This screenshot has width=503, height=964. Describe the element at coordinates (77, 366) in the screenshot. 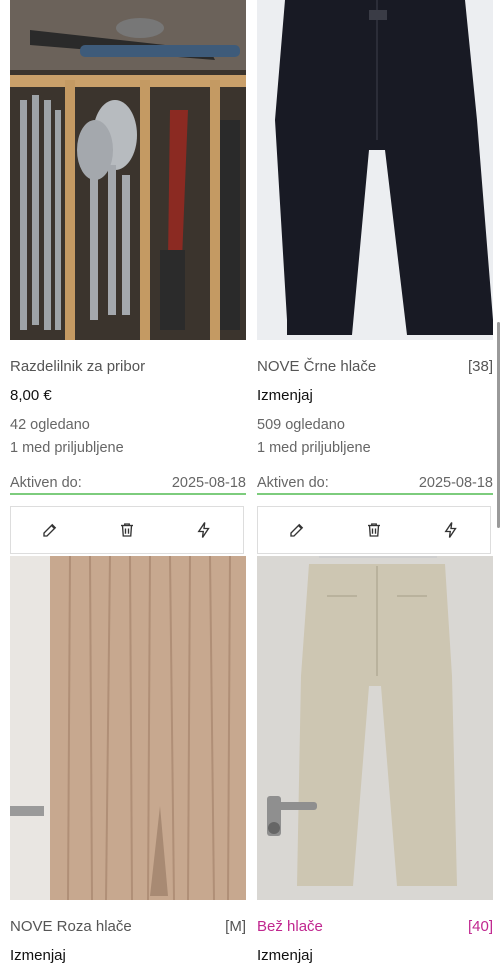

I see `listing-title-text: Razdelilnik za pribor` at that location.